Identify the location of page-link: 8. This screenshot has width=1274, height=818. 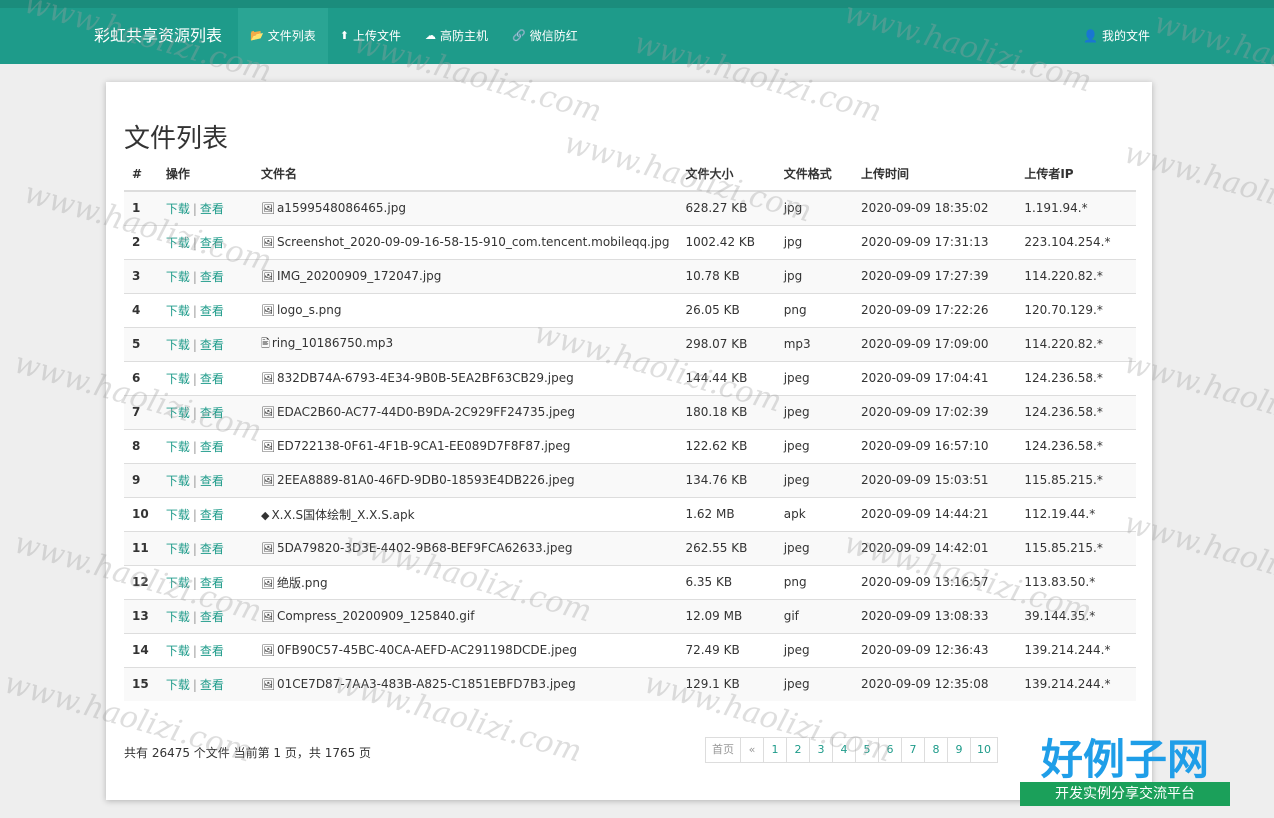
(936, 750).